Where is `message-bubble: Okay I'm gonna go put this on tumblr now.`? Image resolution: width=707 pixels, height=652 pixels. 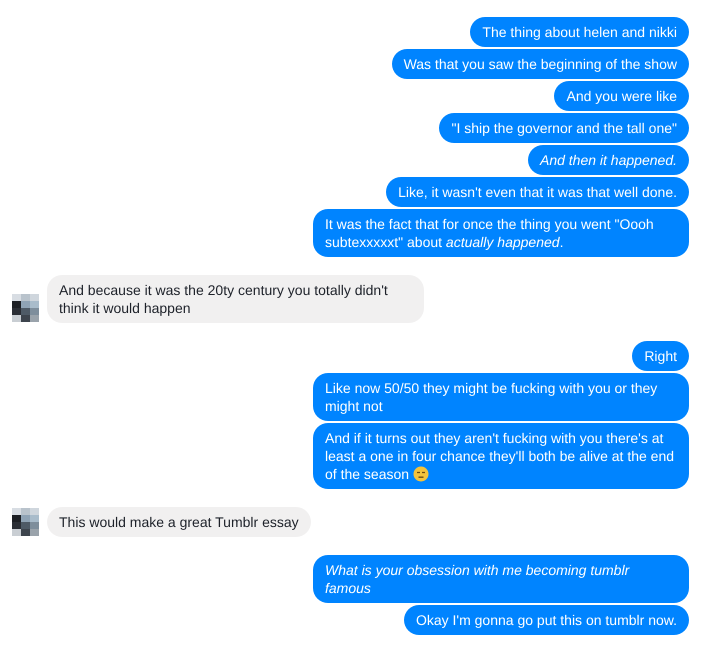
message-bubble: Okay I'm gonna go put this on tumblr now. is located at coordinates (546, 620).